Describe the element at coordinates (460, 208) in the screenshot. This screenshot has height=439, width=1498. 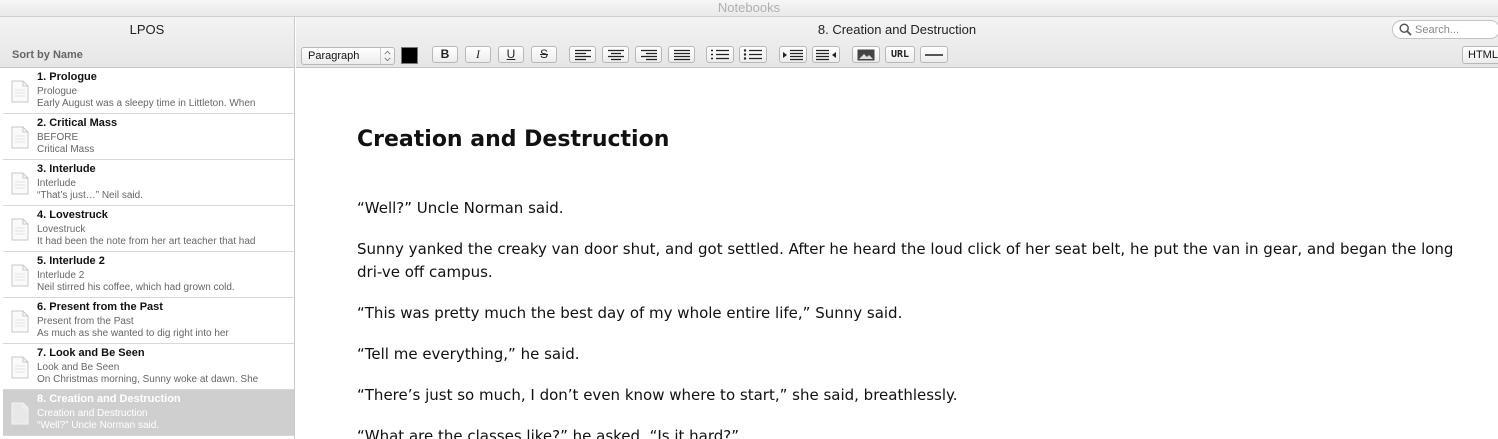
I see `paragraph: “Well?” Uncle Norman said.` at that location.